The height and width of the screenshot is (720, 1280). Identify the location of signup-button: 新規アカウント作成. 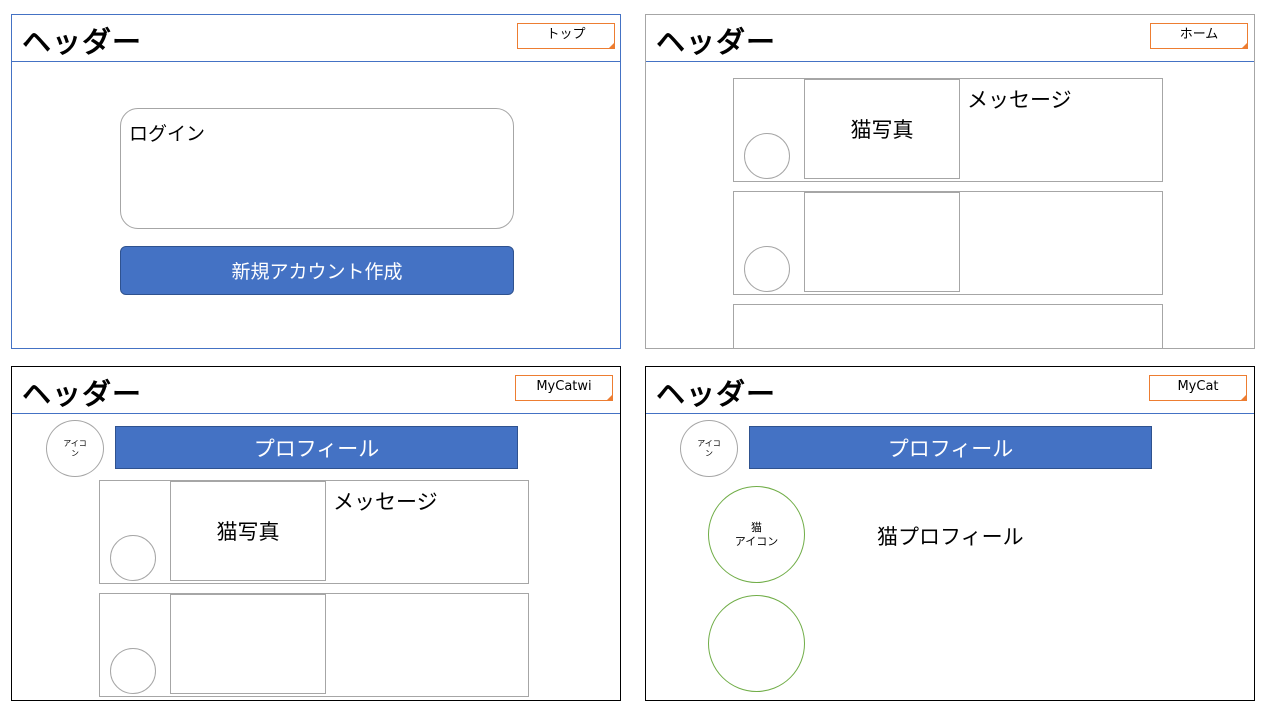
(317, 270).